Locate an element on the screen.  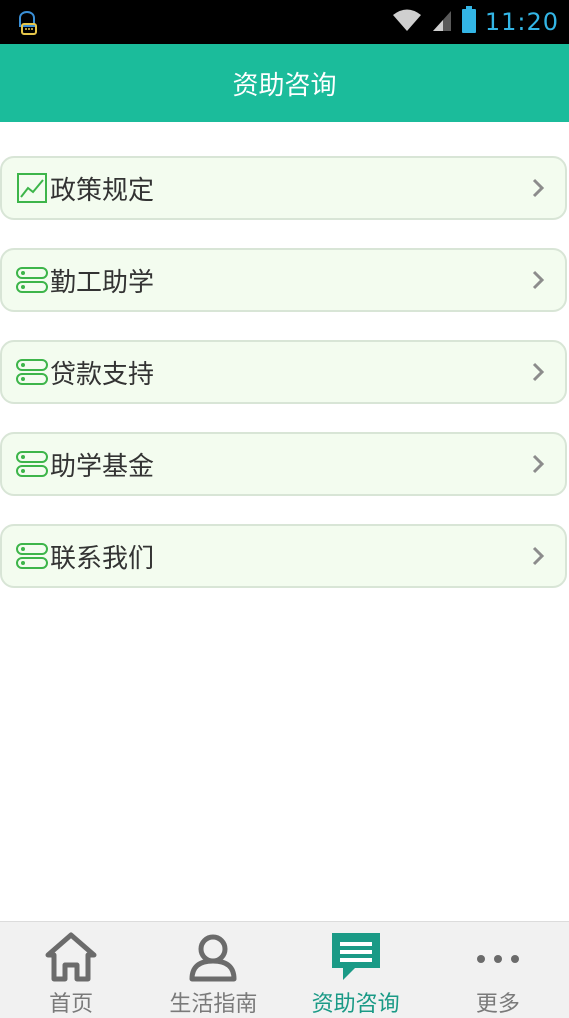
title-bar: 资助咨询 is located at coordinates (284, 83).